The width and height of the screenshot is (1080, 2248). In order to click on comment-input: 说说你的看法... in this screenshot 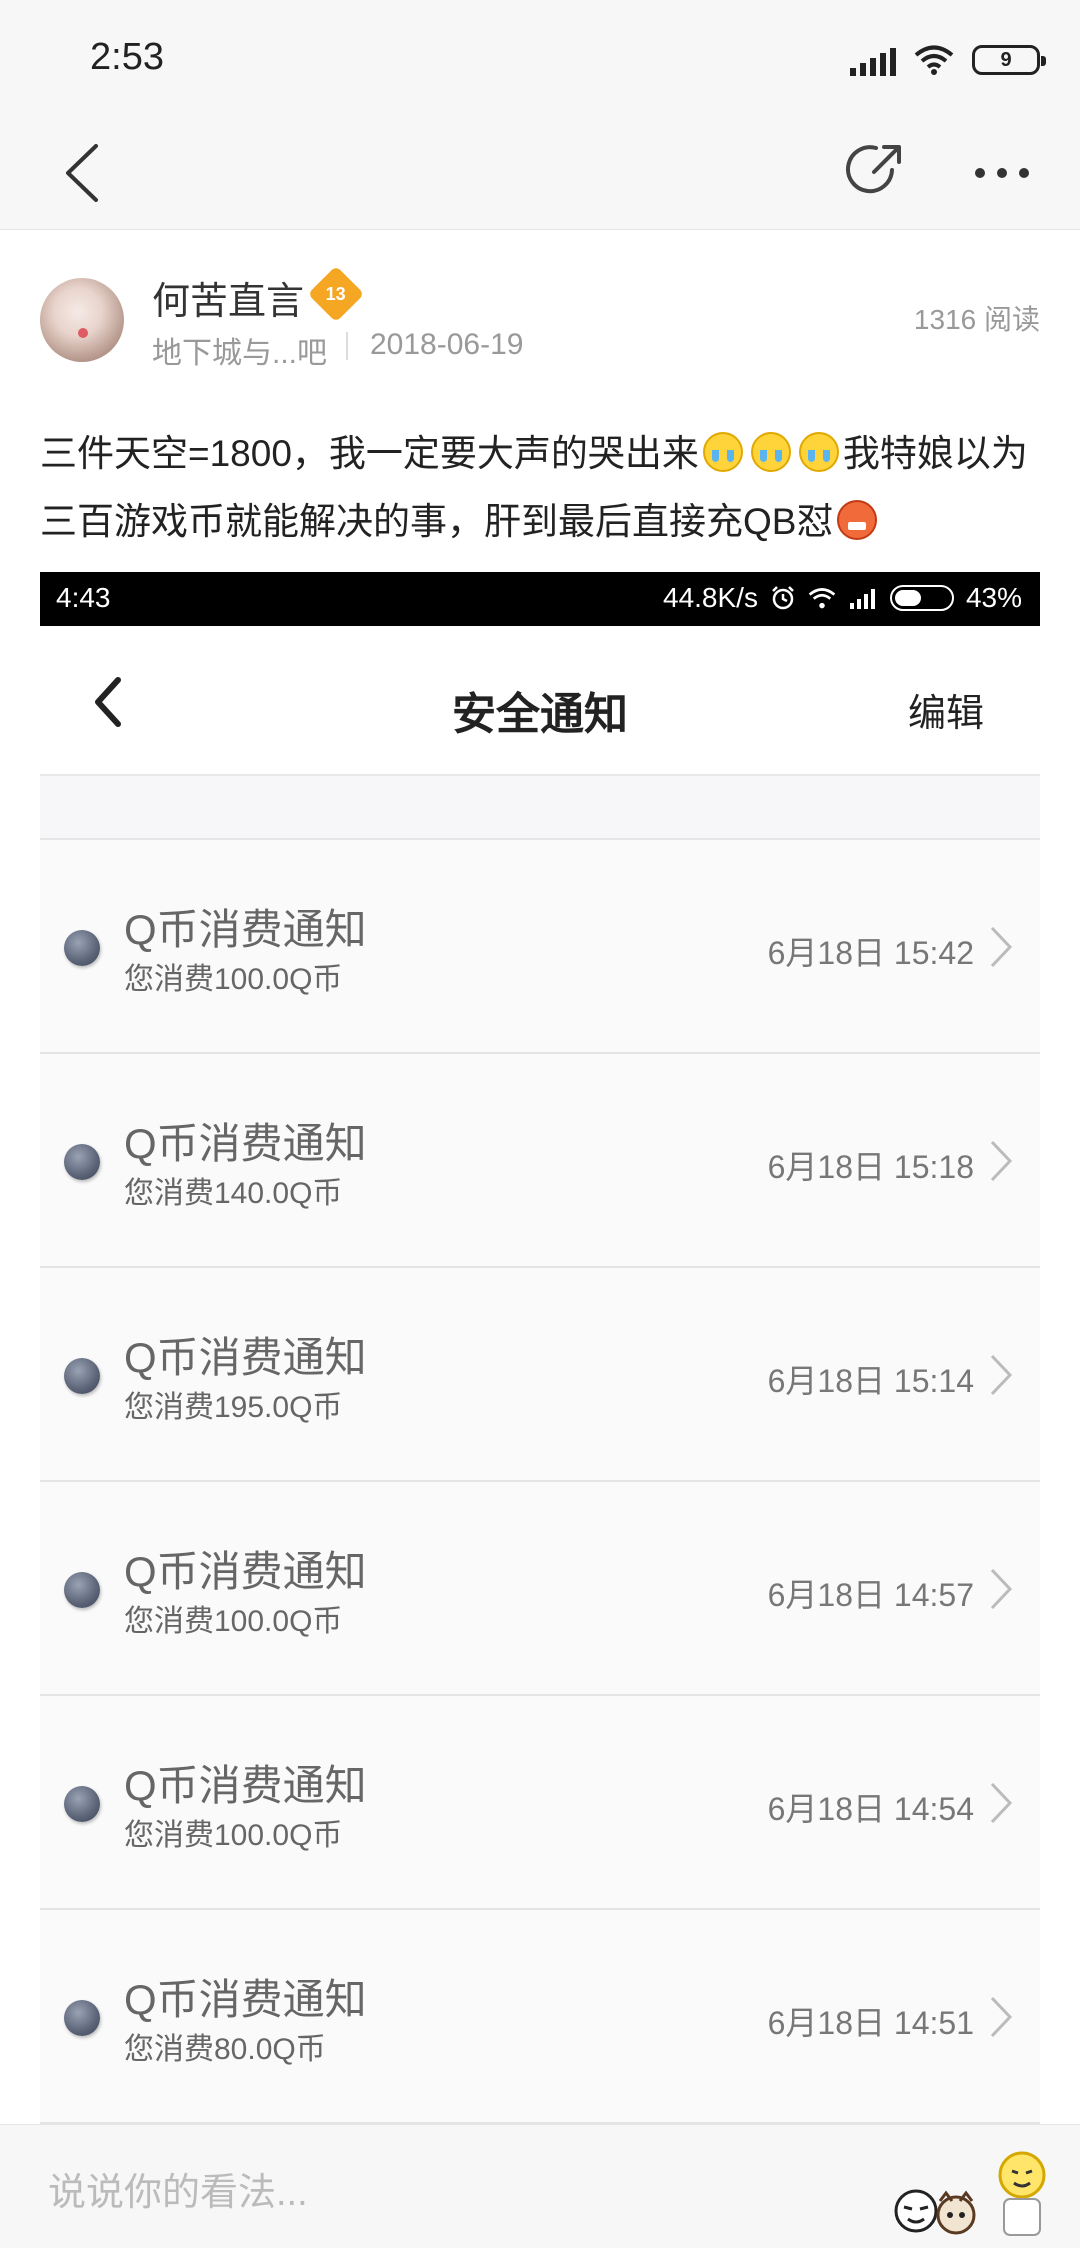, I will do `click(178, 2188)`.